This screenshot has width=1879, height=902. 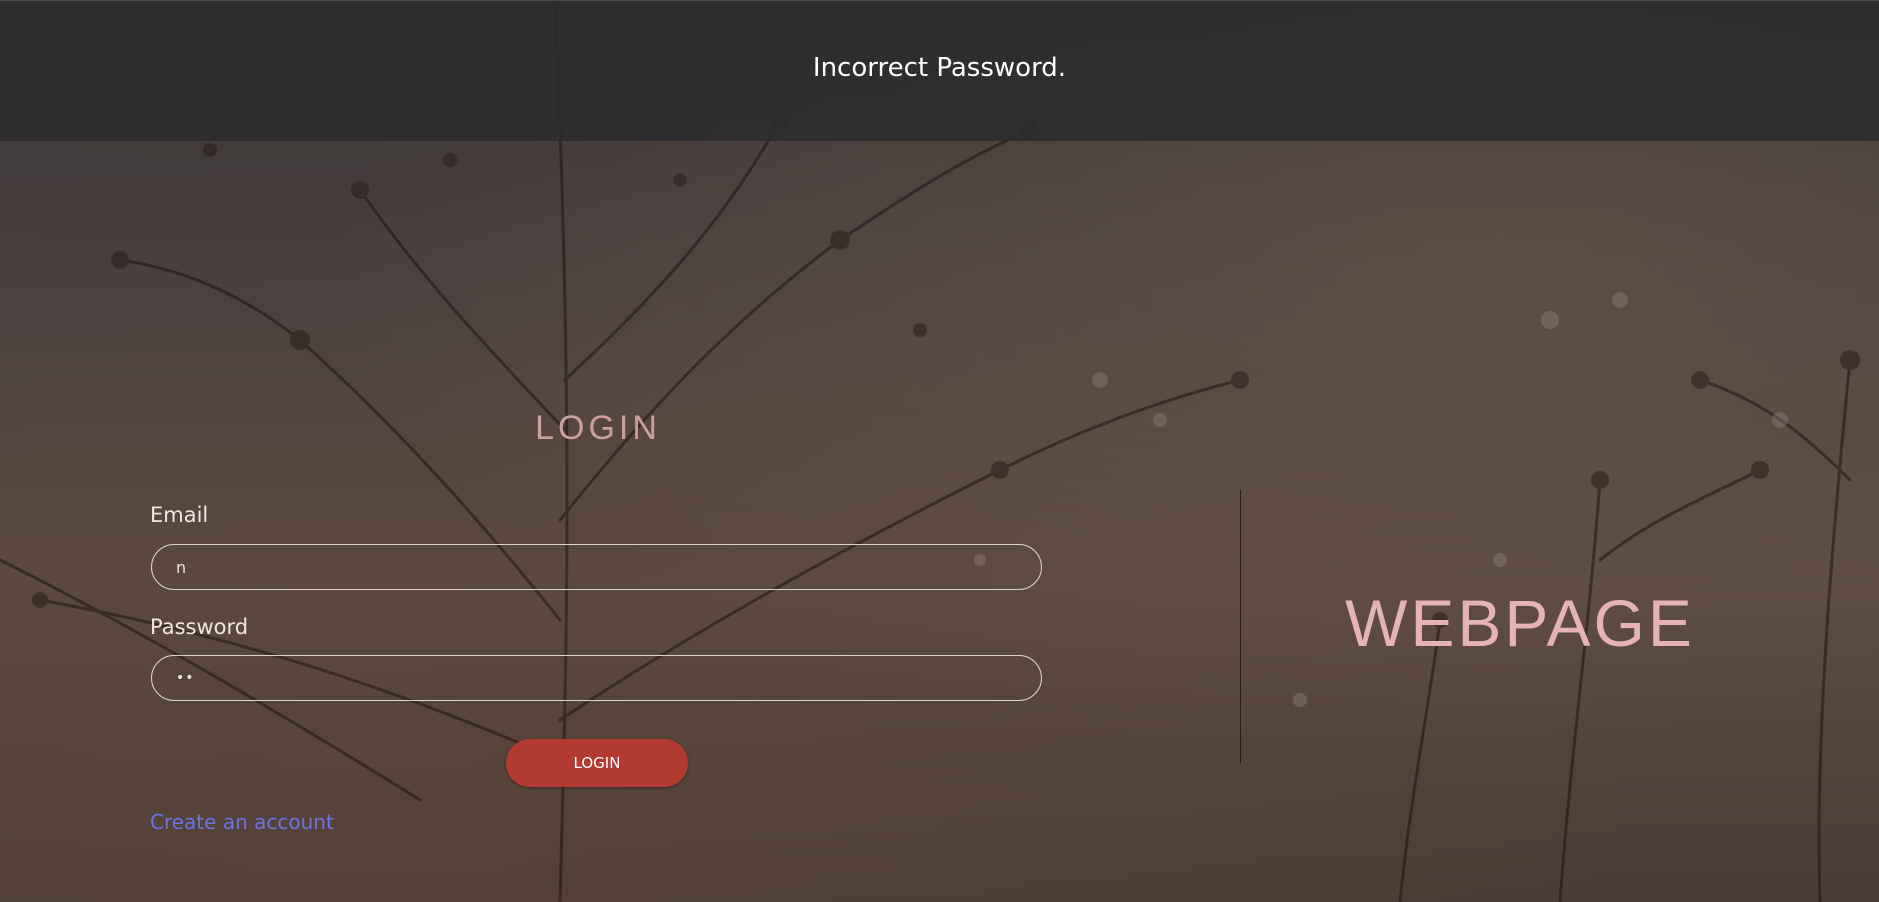 What do you see at coordinates (1520, 623) in the screenshot?
I see `brand-title: WEBPAGE` at bounding box center [1520, 623].